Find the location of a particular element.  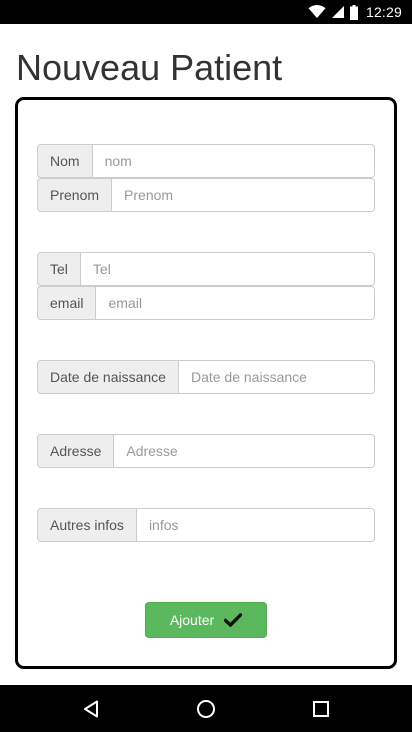

tel-input is located at coordinates (227, 269).